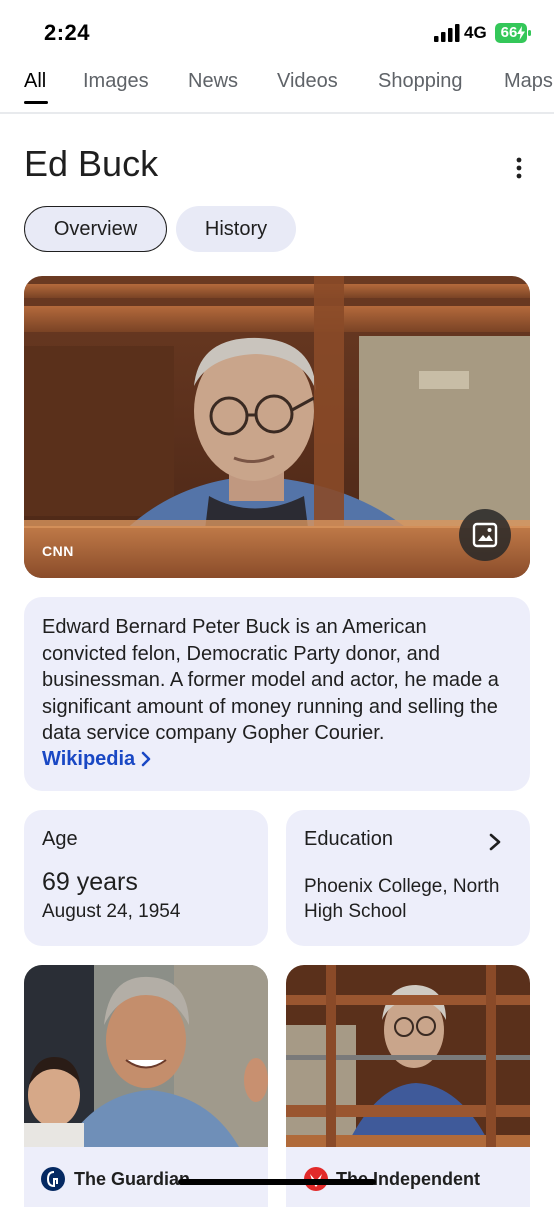 The image size is (554, 1207). What do you see at coordinates (519, 168) in the screenshot?
I see `more-options-icon` at bounding box center [519, 168].